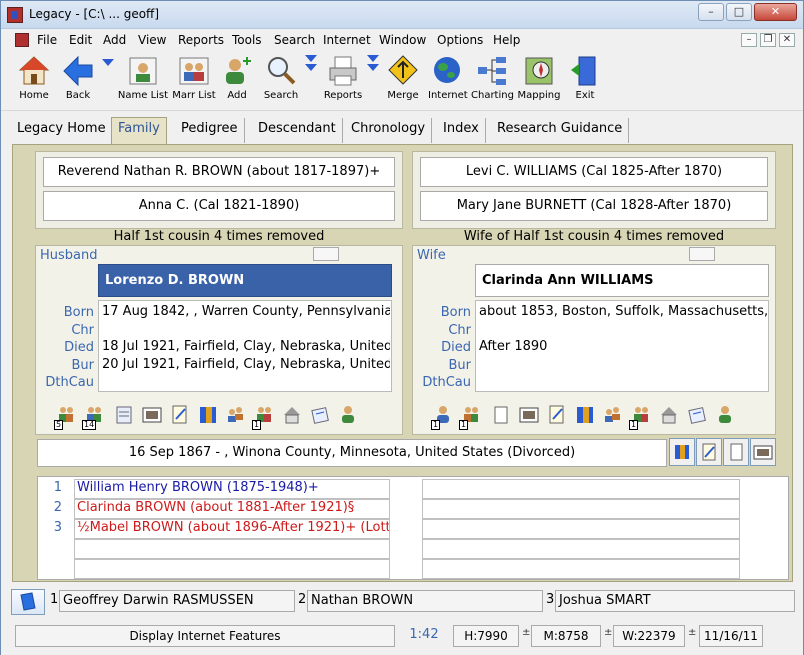  I want to click on tab-family: Family, so click(139, 130).